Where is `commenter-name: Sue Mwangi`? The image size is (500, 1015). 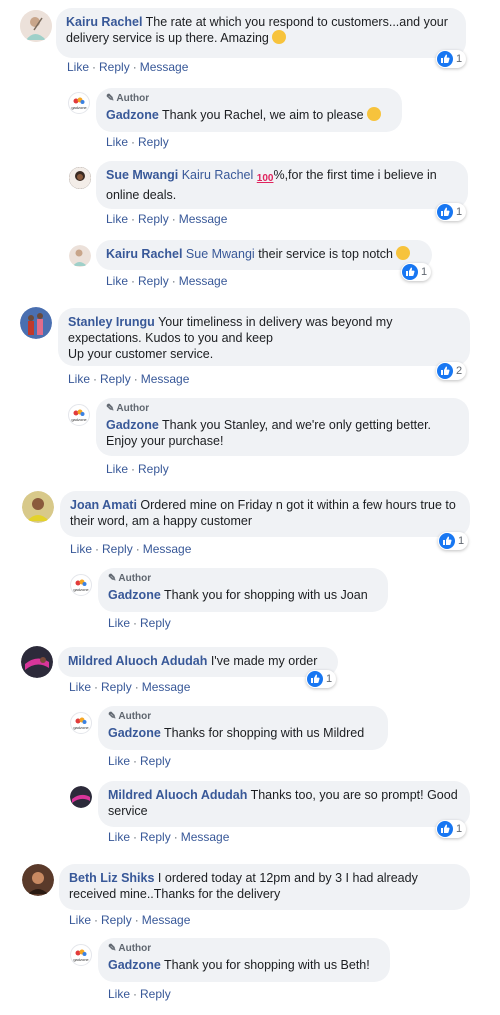
commenter-name: Sue Mwangi is located at coordinates (142, 175).